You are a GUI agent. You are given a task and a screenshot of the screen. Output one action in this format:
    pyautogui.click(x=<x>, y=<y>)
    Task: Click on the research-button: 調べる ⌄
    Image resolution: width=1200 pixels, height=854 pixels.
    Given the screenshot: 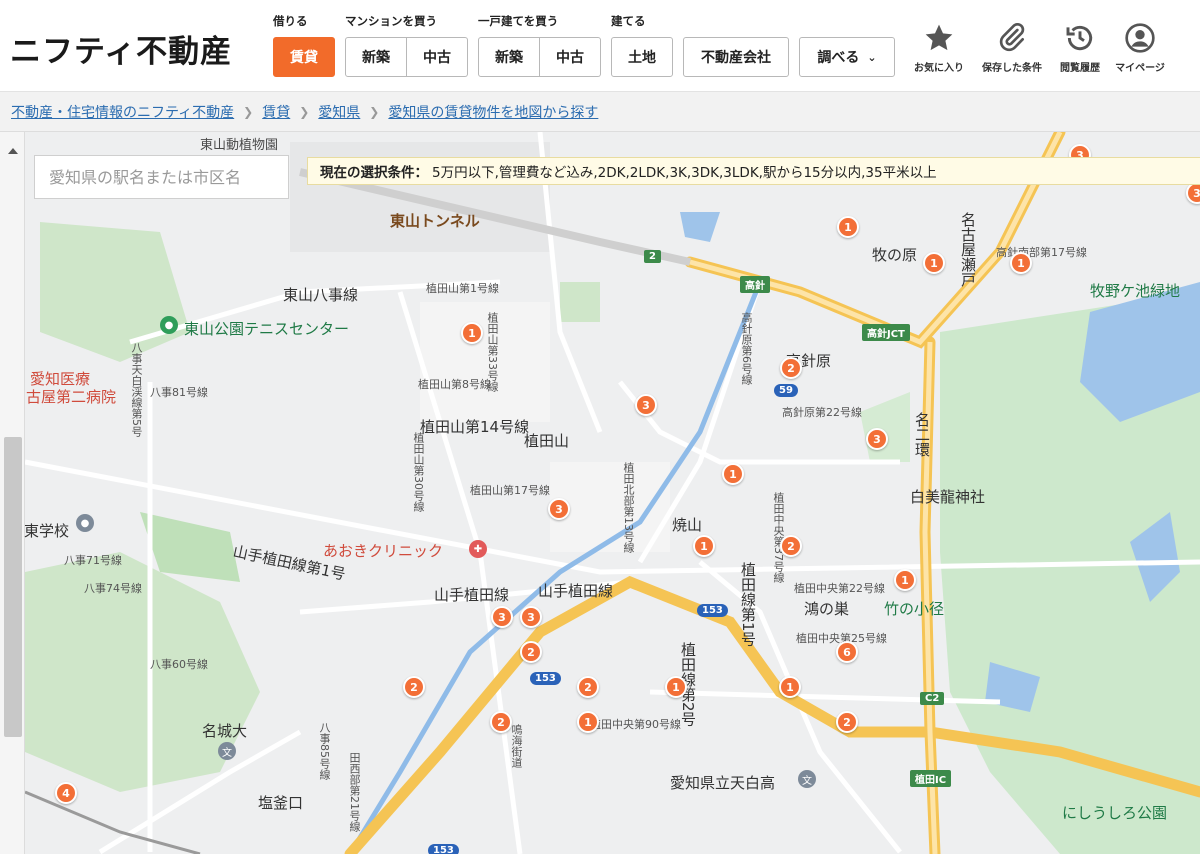 What is the action you would take?
    pyautogui.click(x=847, y=57)
    